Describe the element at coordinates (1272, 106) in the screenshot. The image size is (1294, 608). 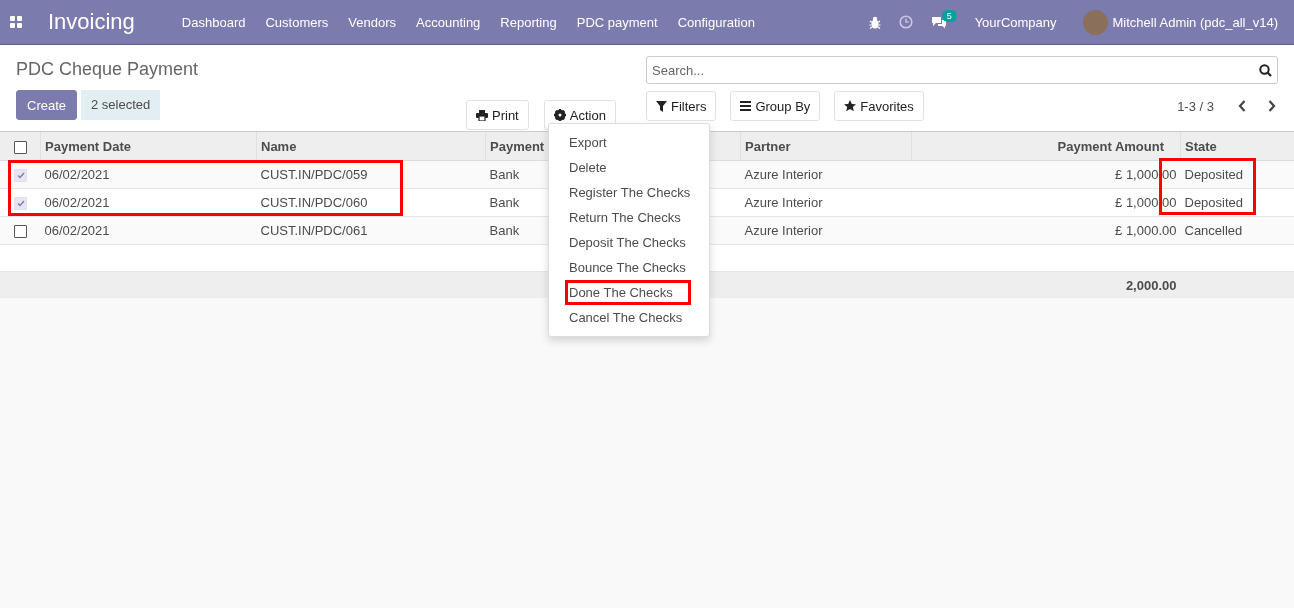
I see `chevron-right-icon` at that location.